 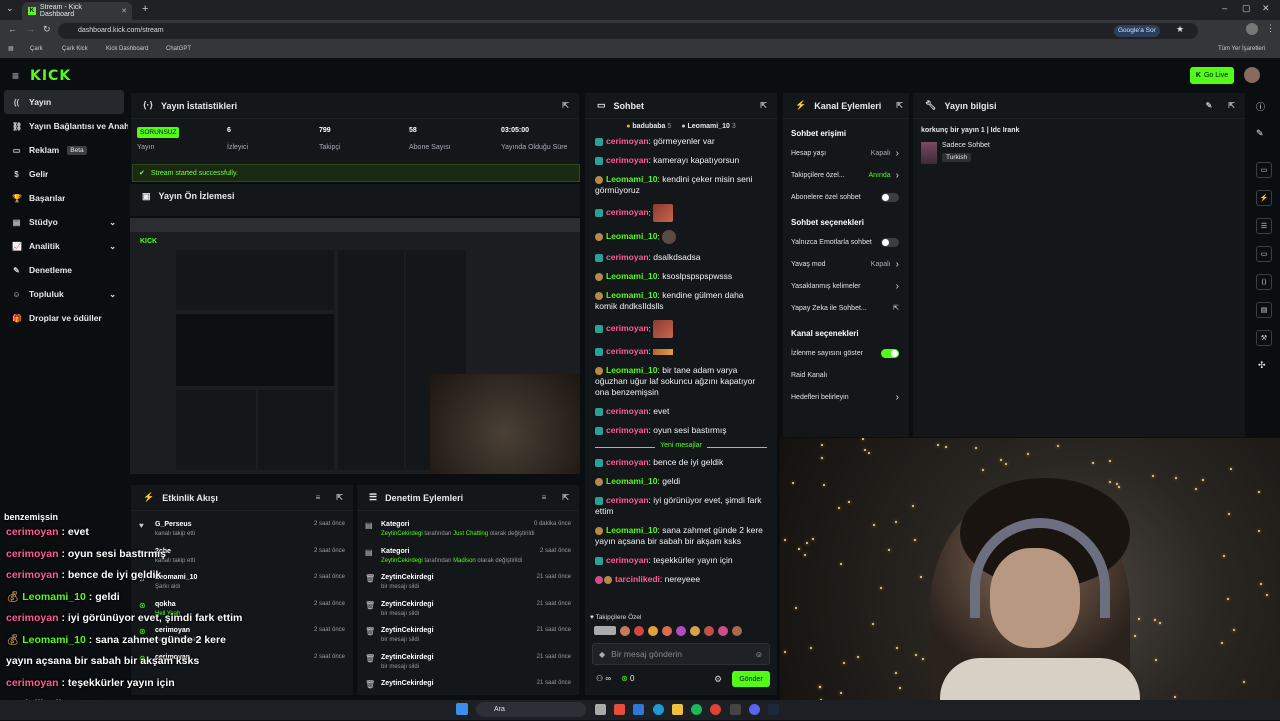 I want to click on stats-toggle-icon: ⟨⟩, so click(x=1264, y=282).